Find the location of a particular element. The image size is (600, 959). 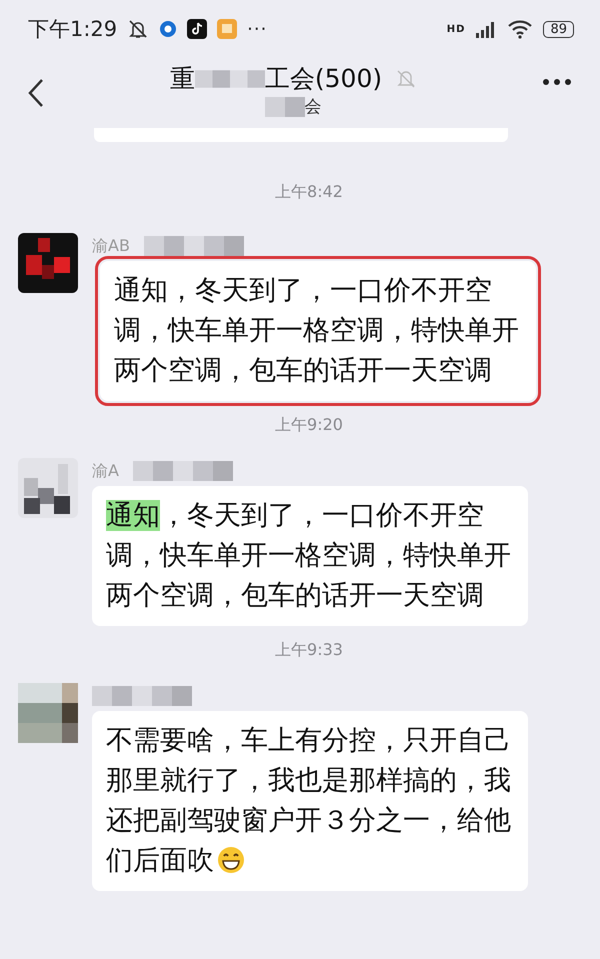

network-label: HD is located at coordinates (456, 29).